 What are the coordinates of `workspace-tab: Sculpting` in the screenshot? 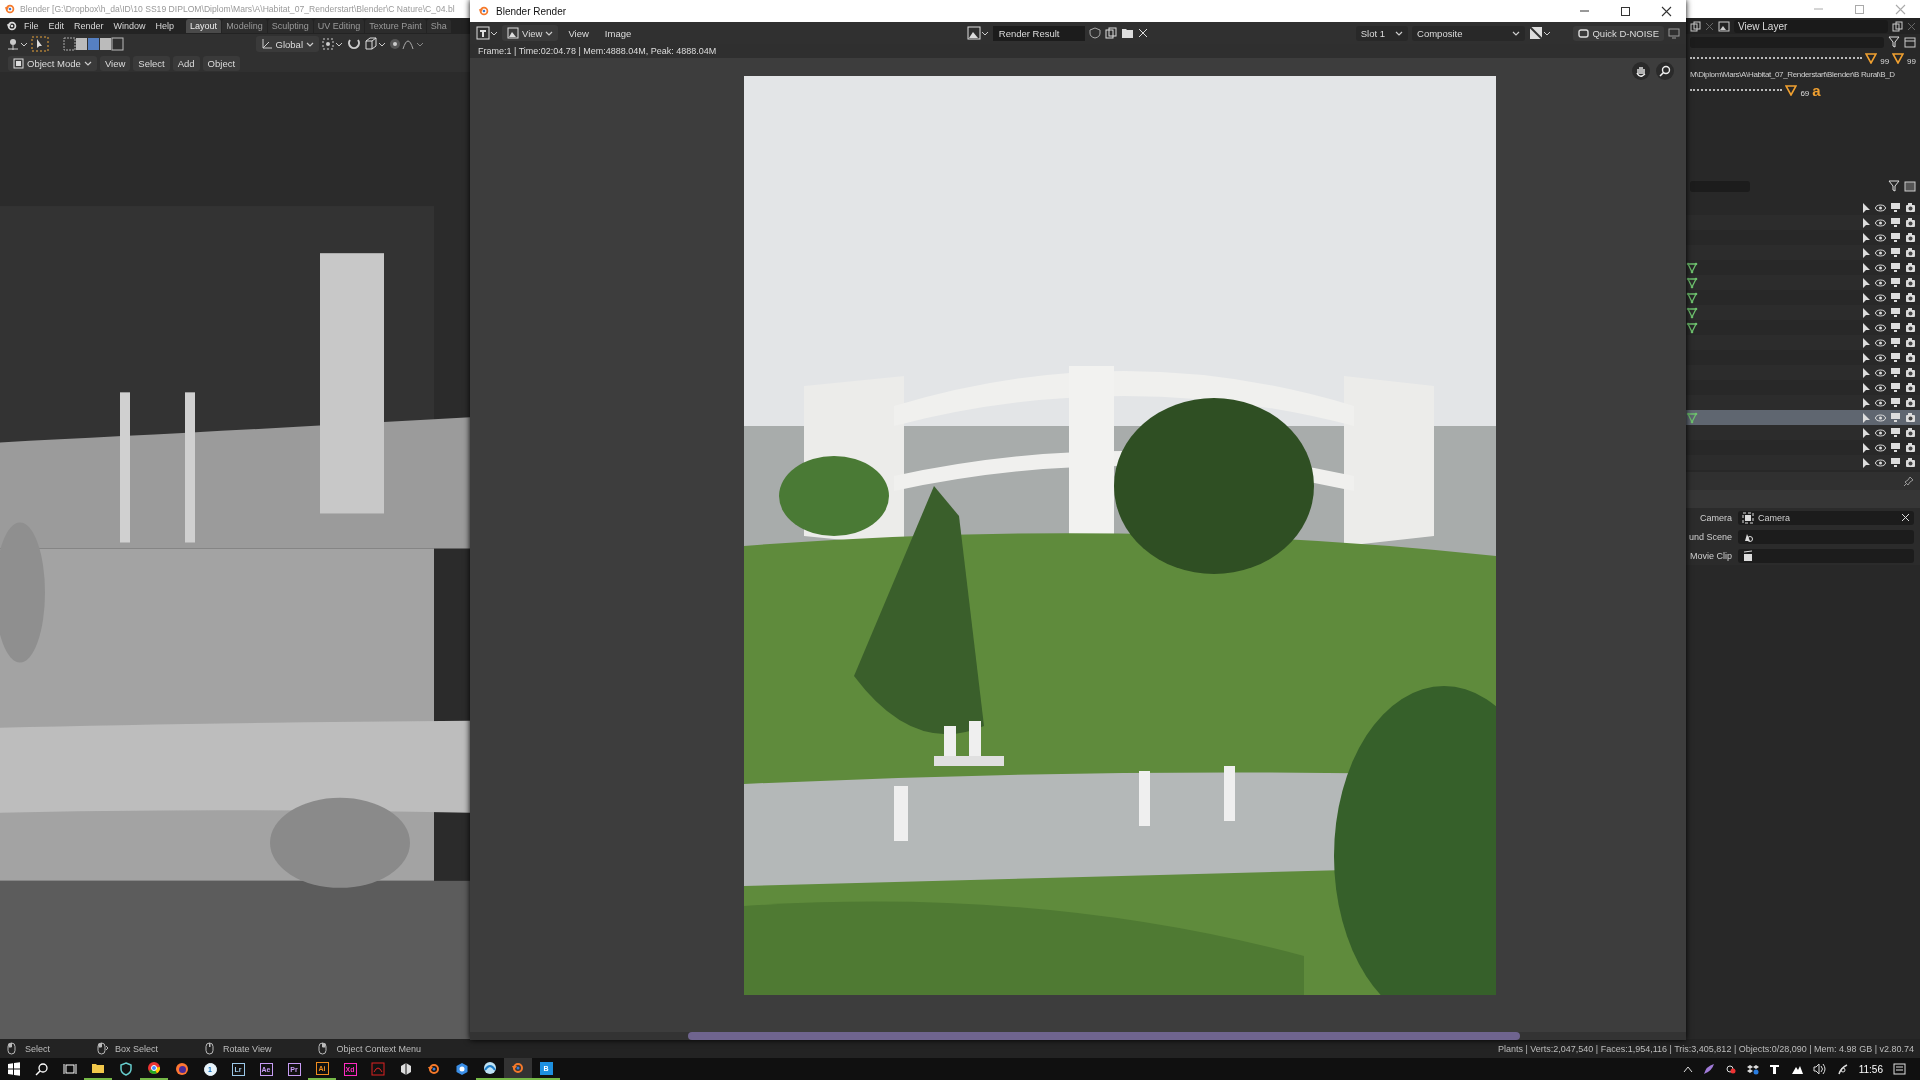 It's located at (290, 26).